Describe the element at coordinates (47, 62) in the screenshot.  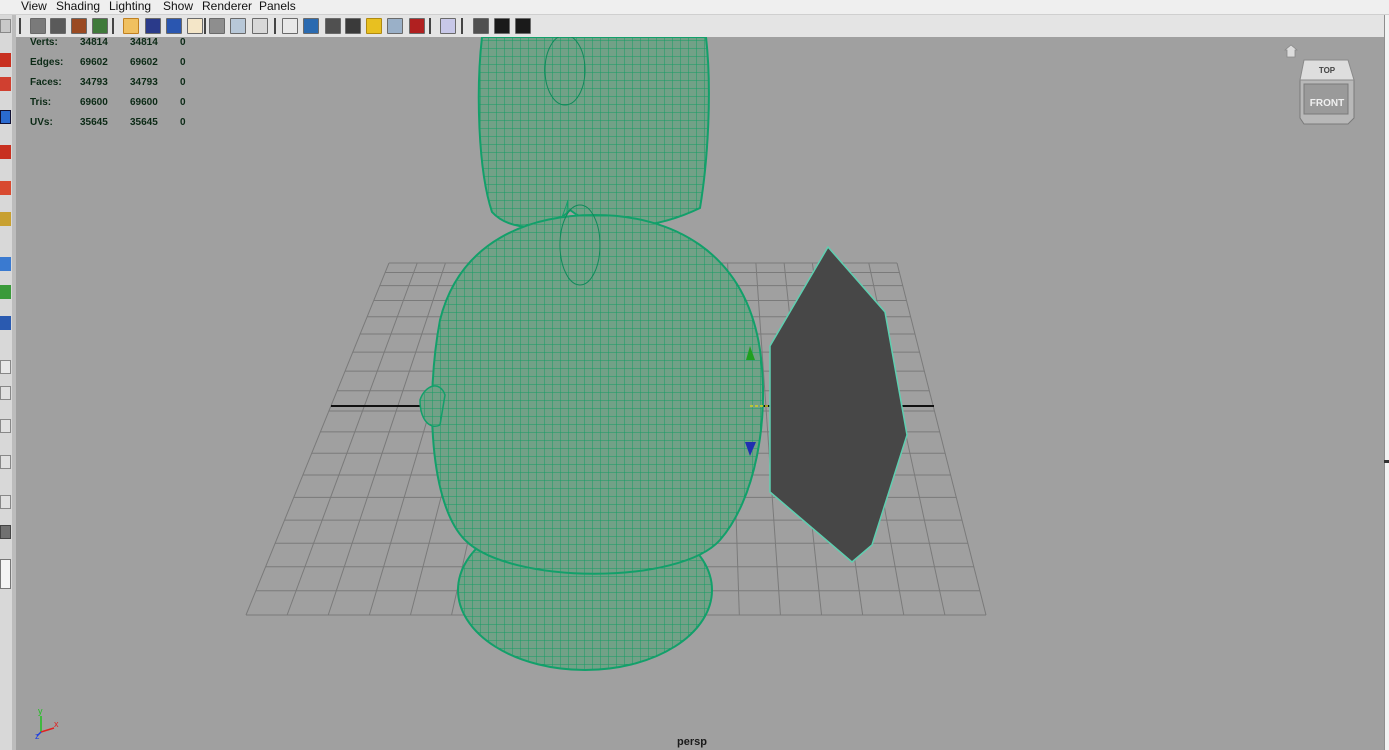
I see `hud-label: Edges:` at that location.